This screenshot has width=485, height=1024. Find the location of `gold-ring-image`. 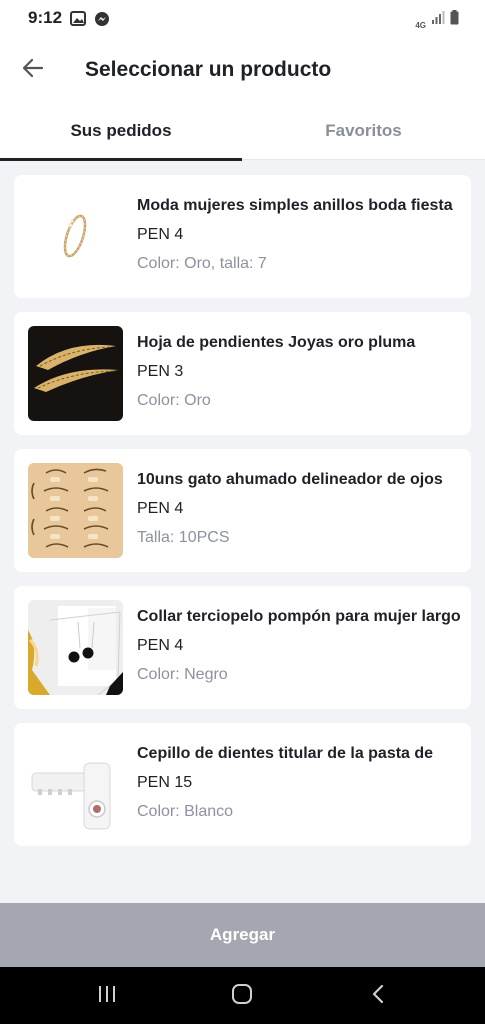

gold-ring-image is located at coordinates (75, 236).